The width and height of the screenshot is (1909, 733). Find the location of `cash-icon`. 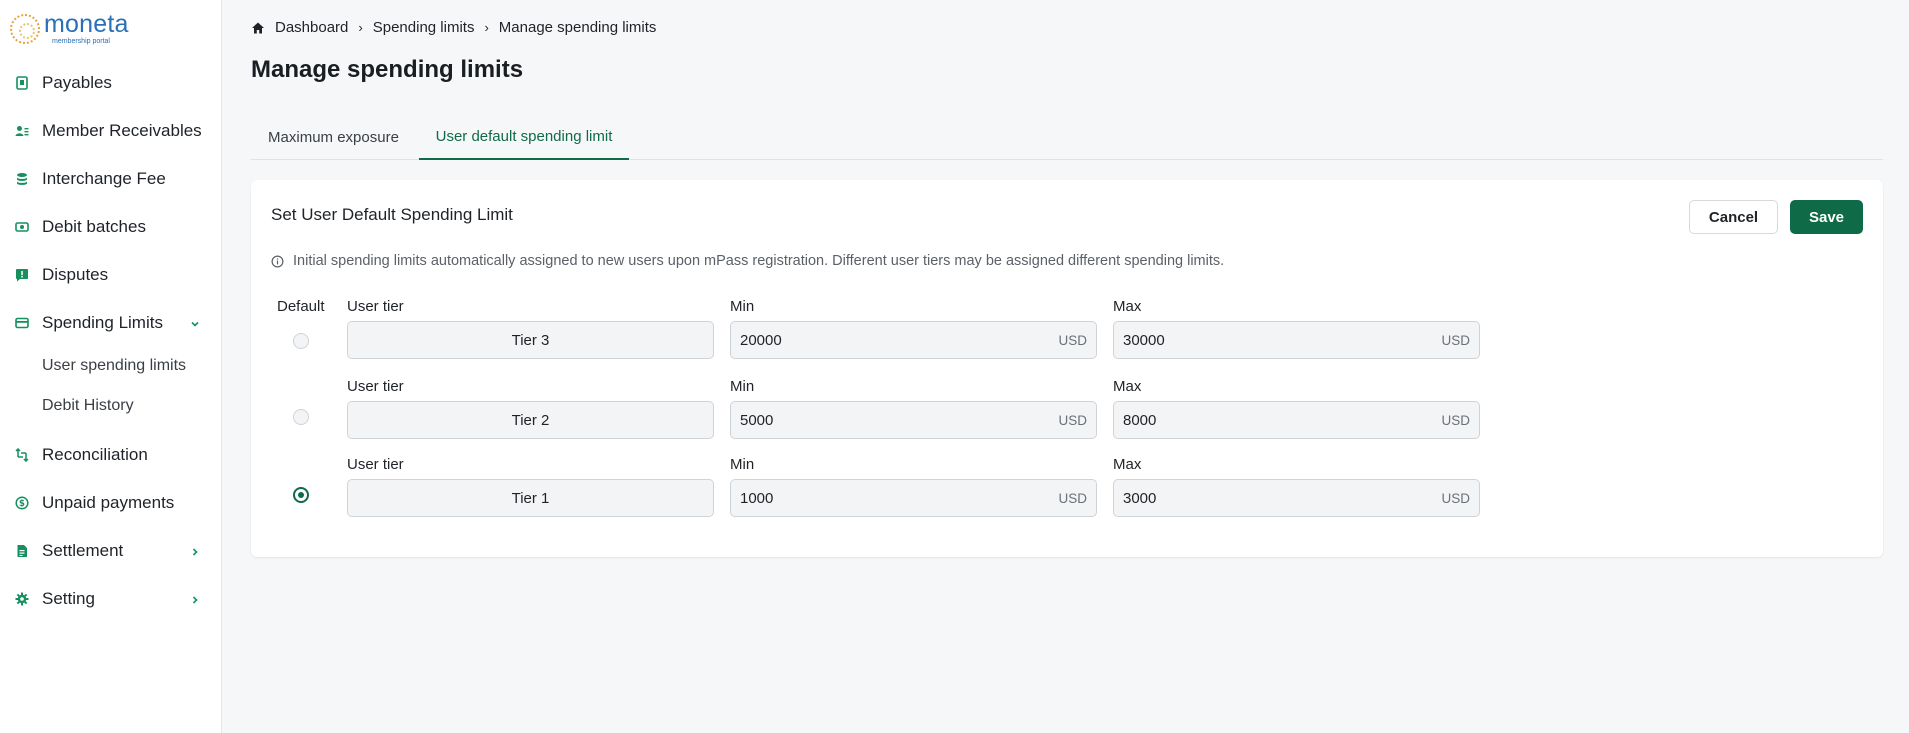

cash-icon is located at coordinates (22, 227).